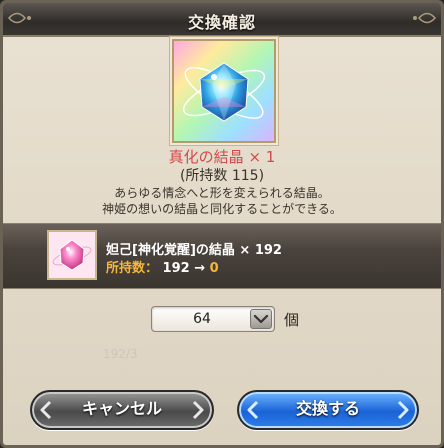 The width and height of the screenshot is (444, 448). Describe the element at coordinates (292, 320) in the screenshot. I see `quantity-unit: 個` at that location.